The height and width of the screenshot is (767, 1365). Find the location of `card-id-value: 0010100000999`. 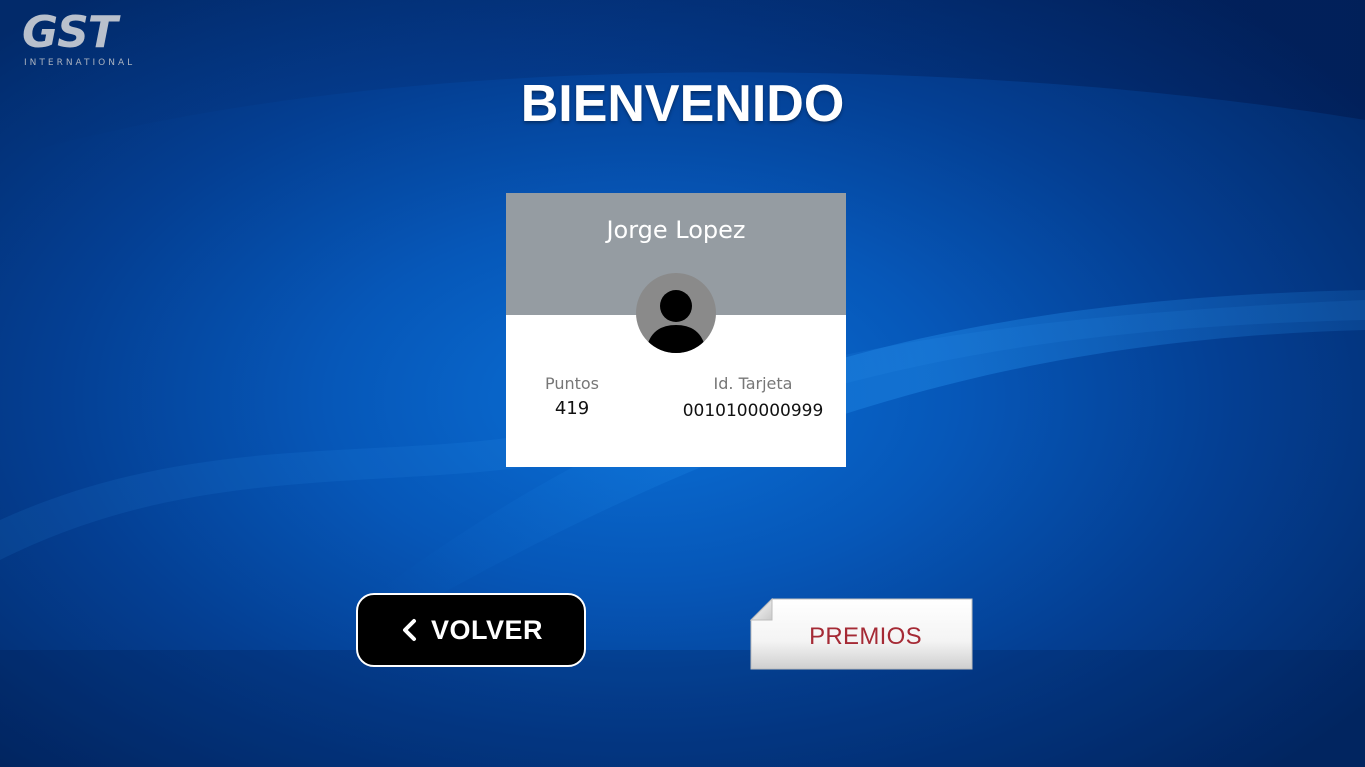

card-id-value: 0010100000999 is located at coordinates (753, 411).